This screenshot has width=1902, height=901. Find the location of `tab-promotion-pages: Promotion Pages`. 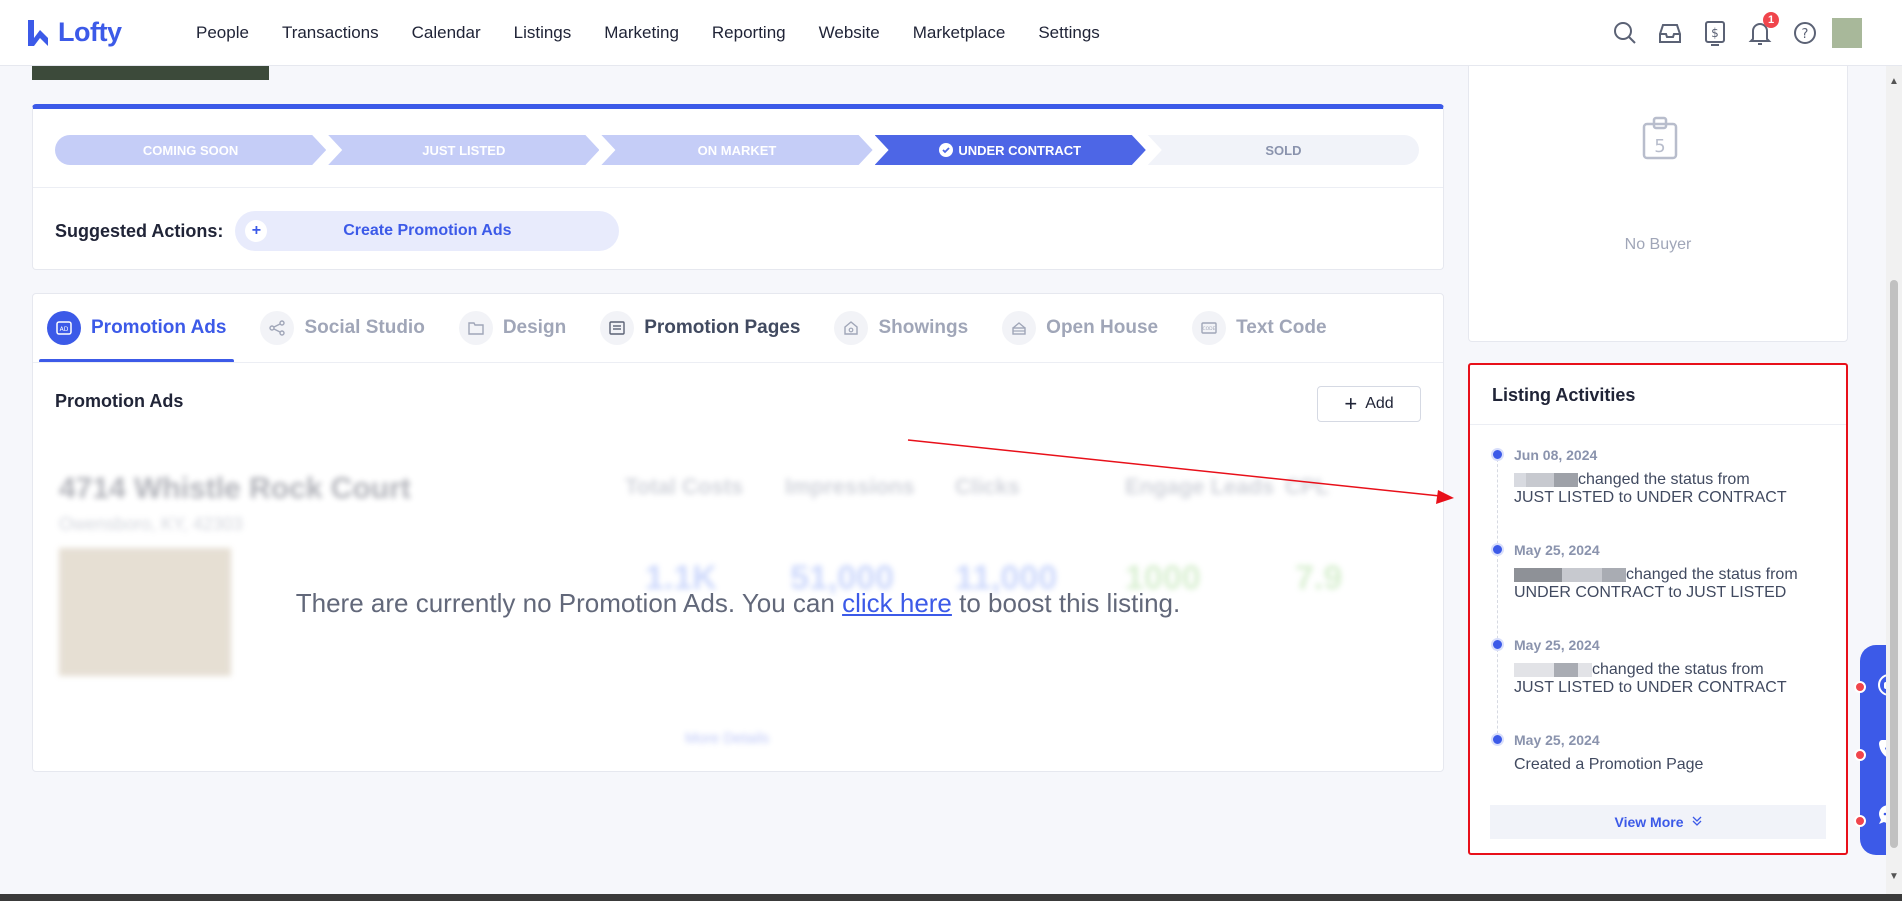

tab-promotion-pages: Promotion Pages is located at coordinates (700, 328).